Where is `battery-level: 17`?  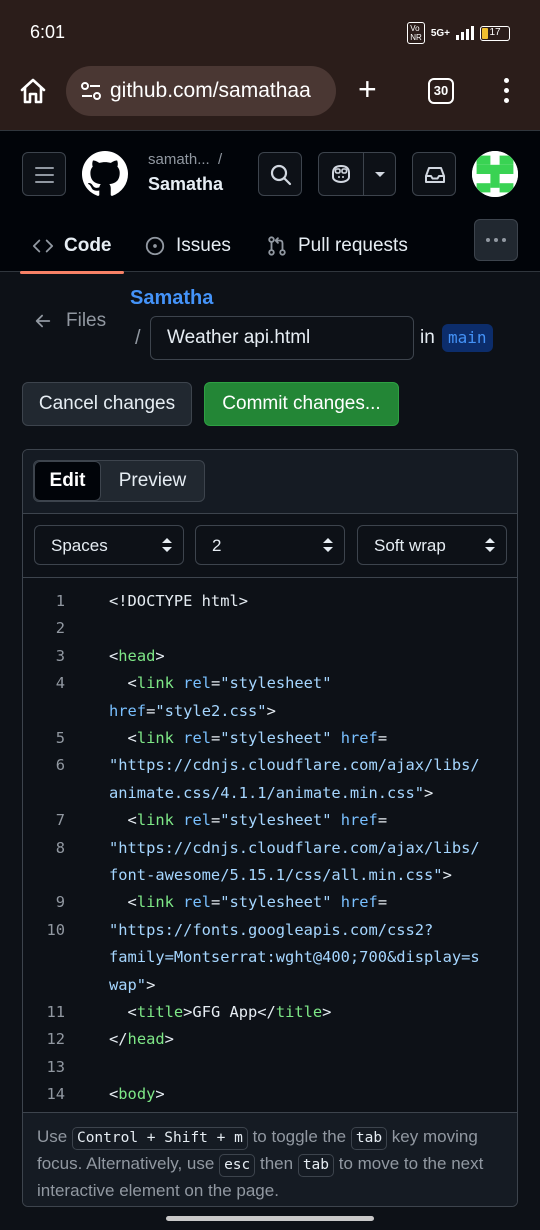
battery-level: 17 is located at coordinates (495, 32).